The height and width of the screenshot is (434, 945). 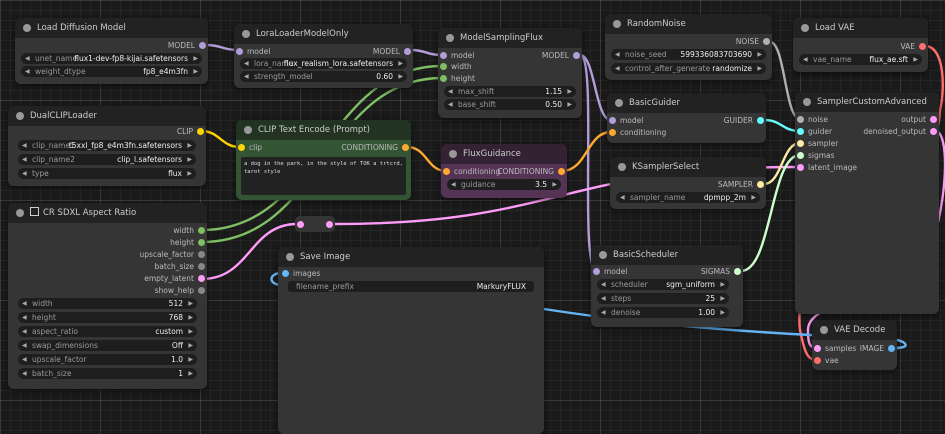 What do you see at coordinates (172, 254) in the screenshot?
I see `output-upscale-factor: upscale_factor` at bounding box center [172, 254].